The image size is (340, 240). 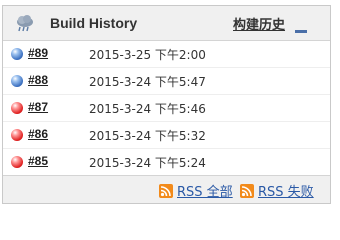 I want to click on collapse-icon, so click(x=301, y=27).